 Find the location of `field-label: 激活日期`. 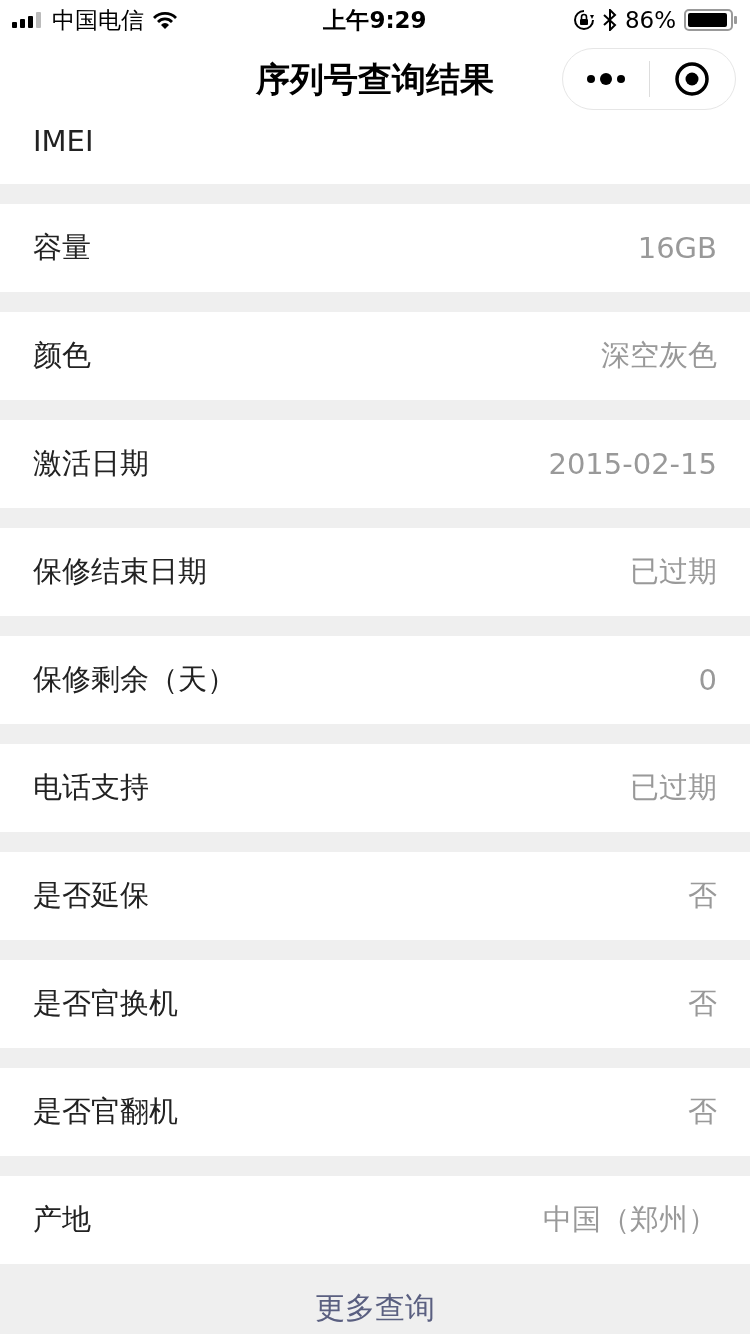

field-label: 激活日期 is located at coordinates (91, 463).